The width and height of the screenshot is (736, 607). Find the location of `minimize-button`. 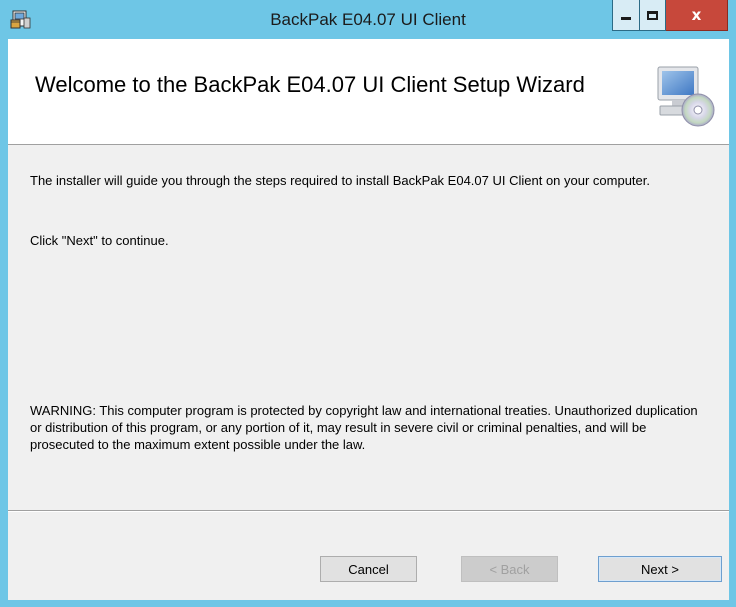

minimize-button is located at coordinates (626, 15).